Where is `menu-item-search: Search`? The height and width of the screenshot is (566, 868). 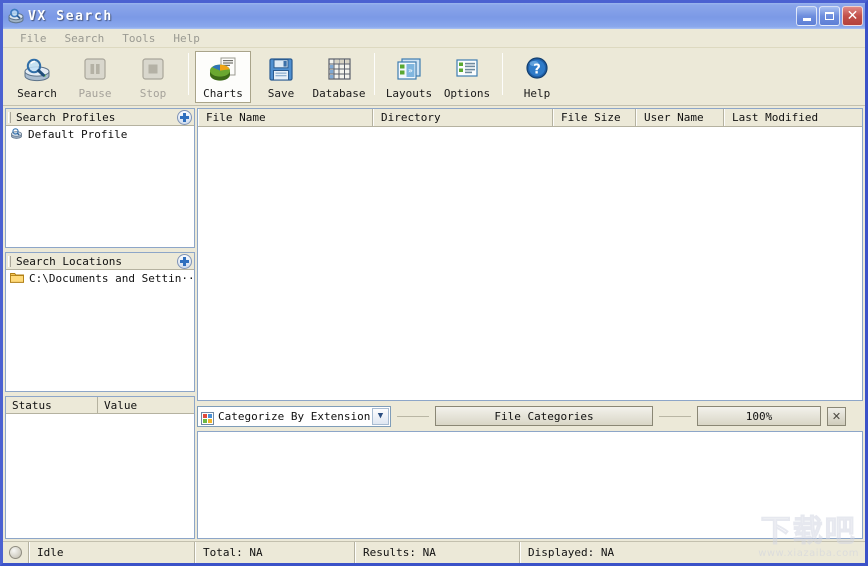 menu-item-search: Search is located at coordinates (85, 38).